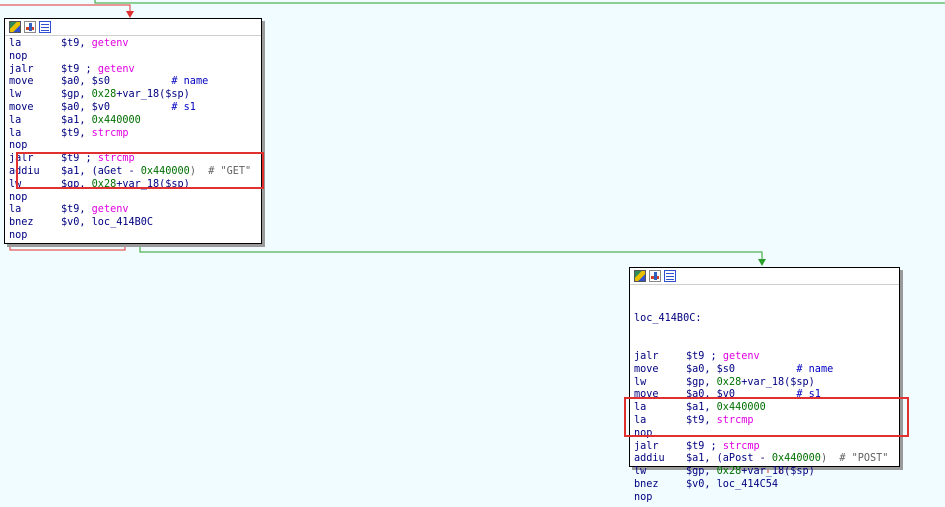 This screenshot has height=507, width=945. Describe the element at coordinates (729, 459) in the screenshot. I see `operand: $a1, (aPost -` at that location.